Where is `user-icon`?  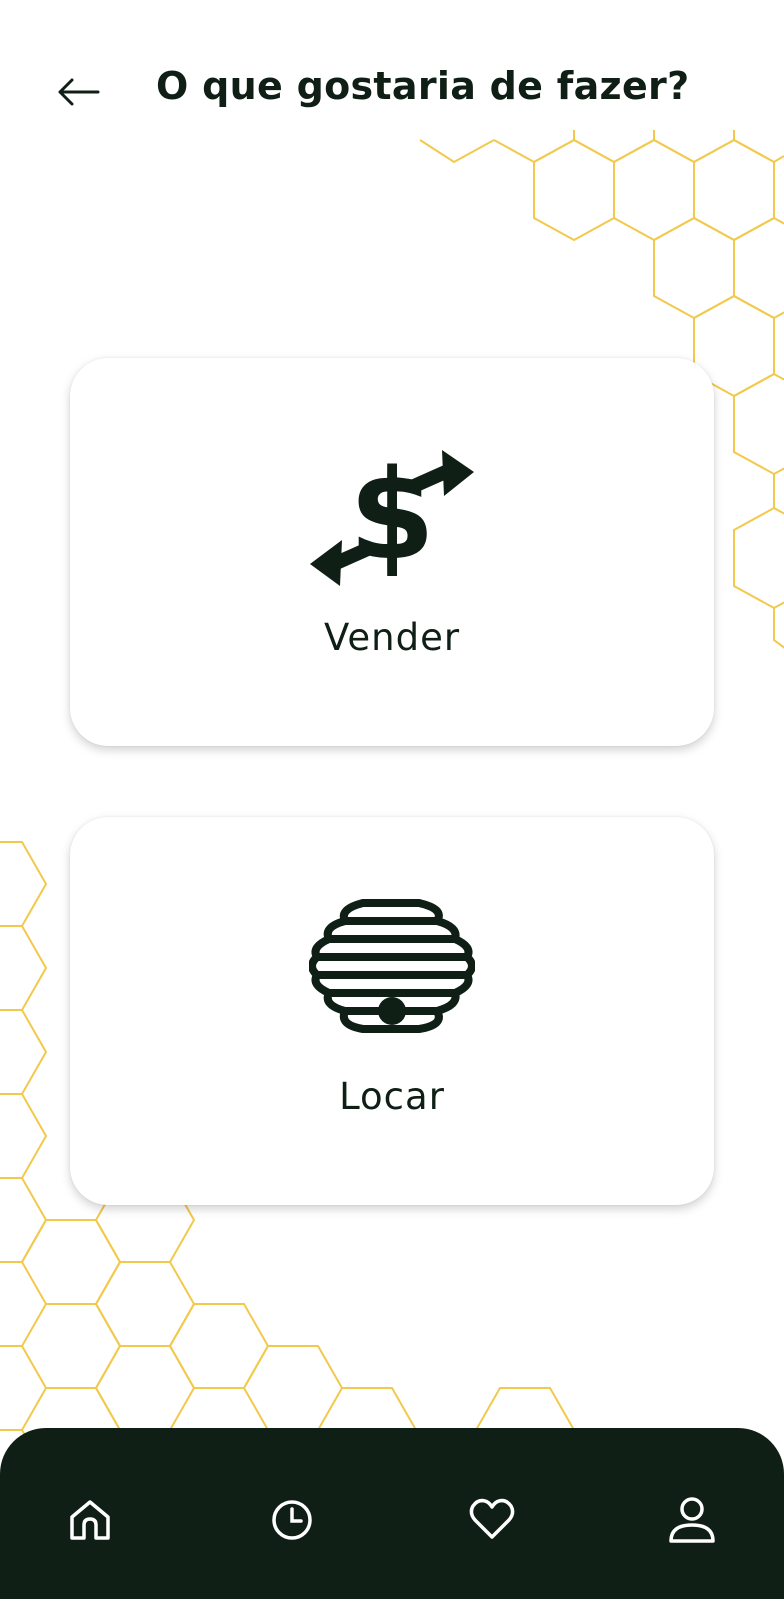
user-icon is located at coordinates (692, 1520).